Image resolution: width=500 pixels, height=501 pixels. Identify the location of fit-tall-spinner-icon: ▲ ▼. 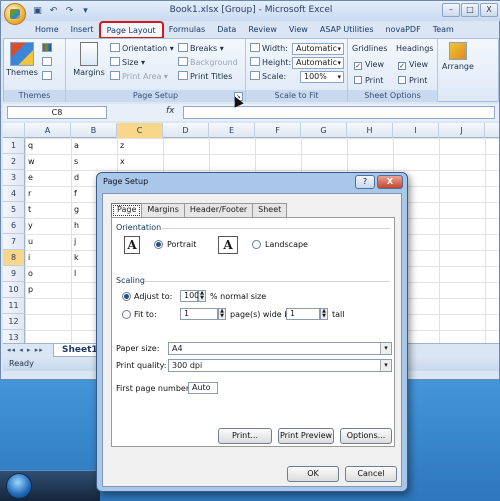
(324, 314).